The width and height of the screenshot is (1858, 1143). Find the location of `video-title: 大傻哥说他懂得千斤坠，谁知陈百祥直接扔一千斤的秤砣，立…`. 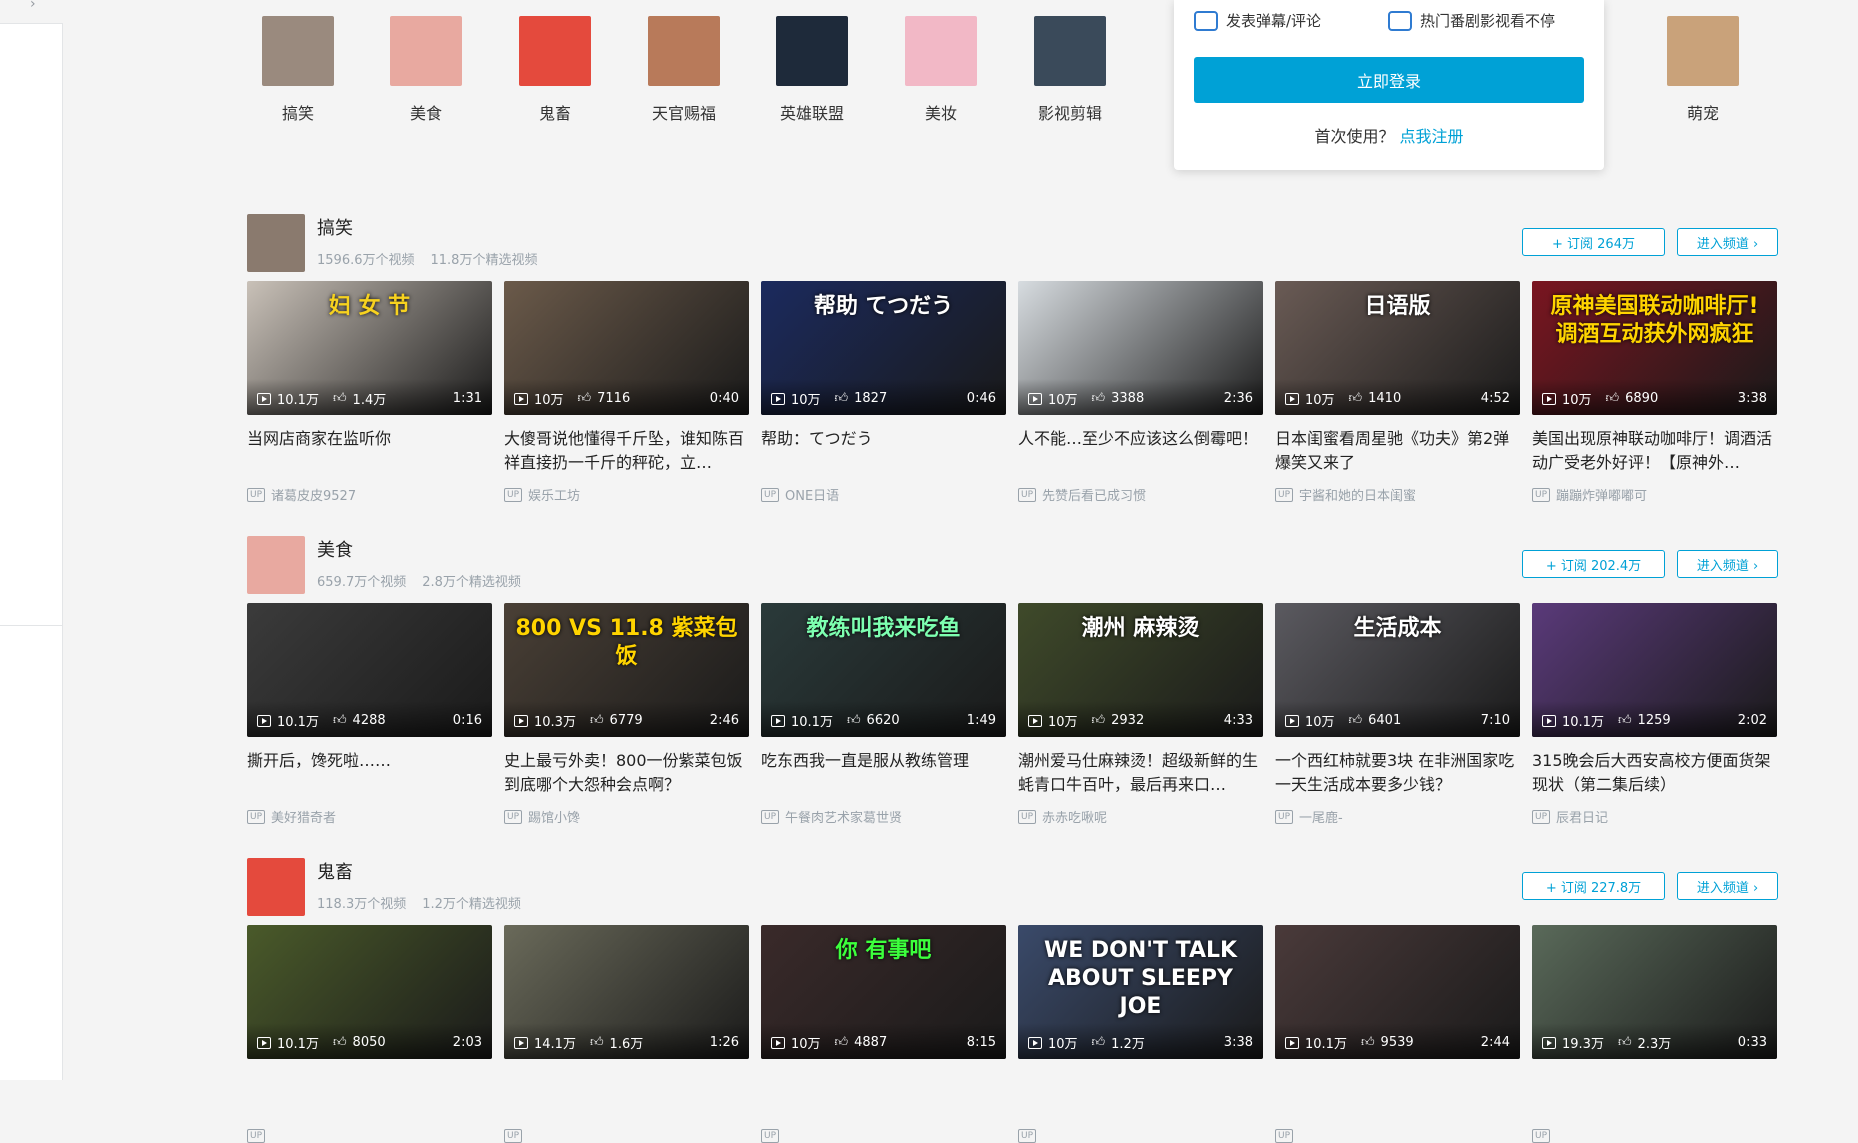

video-title: 大傻哥说他懂得千斤坠，谁知陈百祥直接扔一千斤的秤砣，立… is located at coordinates (626, 451).